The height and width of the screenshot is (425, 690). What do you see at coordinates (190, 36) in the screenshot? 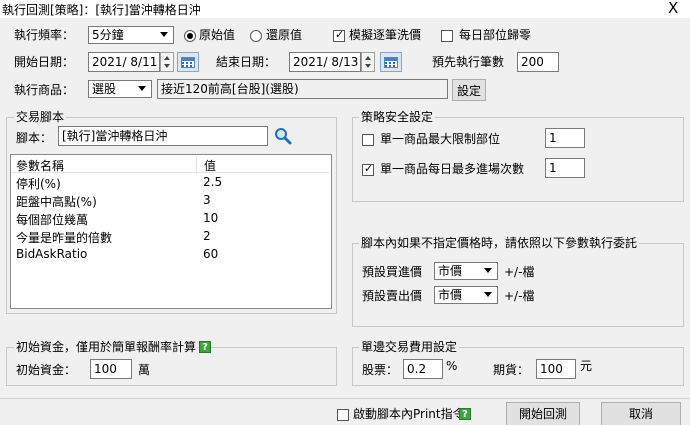
I see `radio-original` at bounding box center [190, 36].